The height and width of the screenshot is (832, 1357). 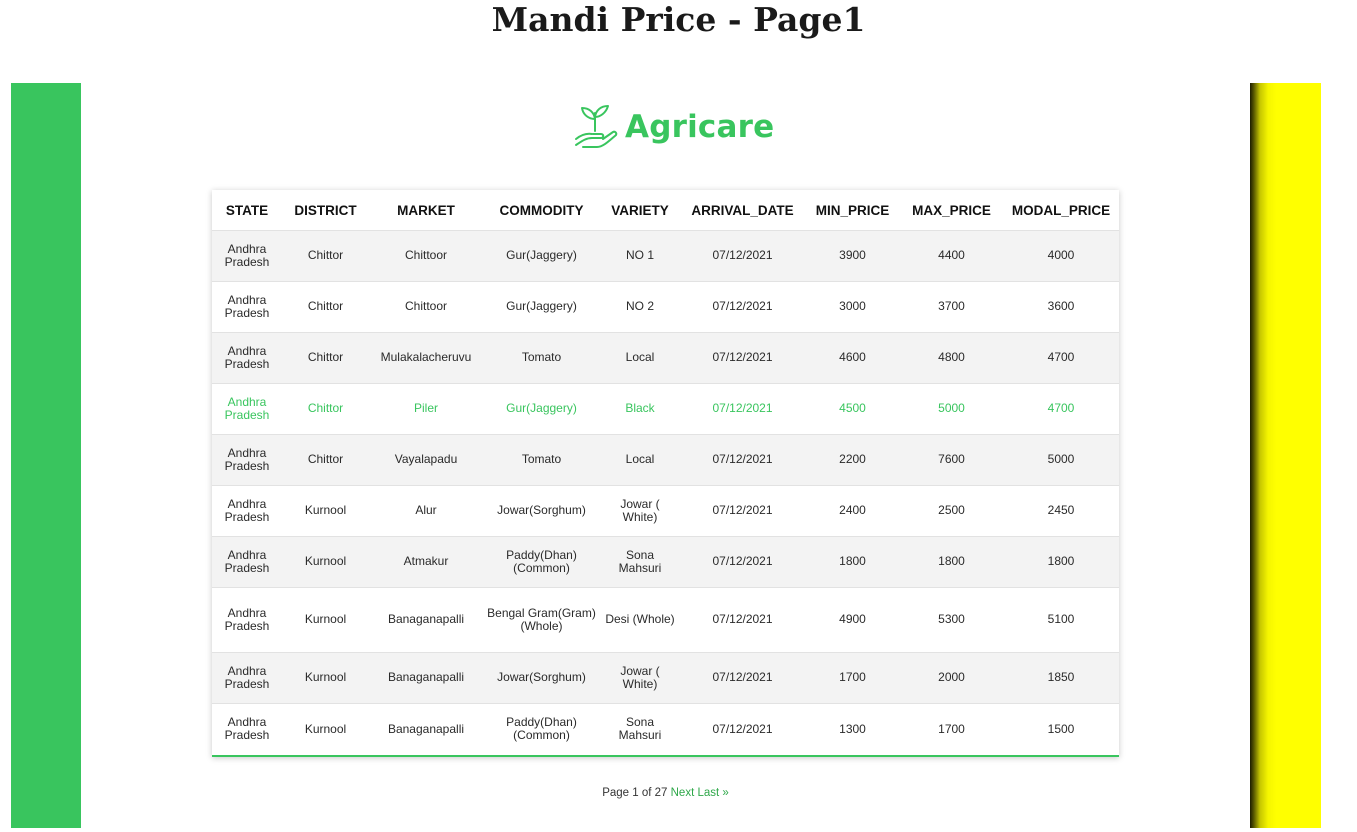 I want to click on cell-max-price: 2000, so click(x=951, y=678).